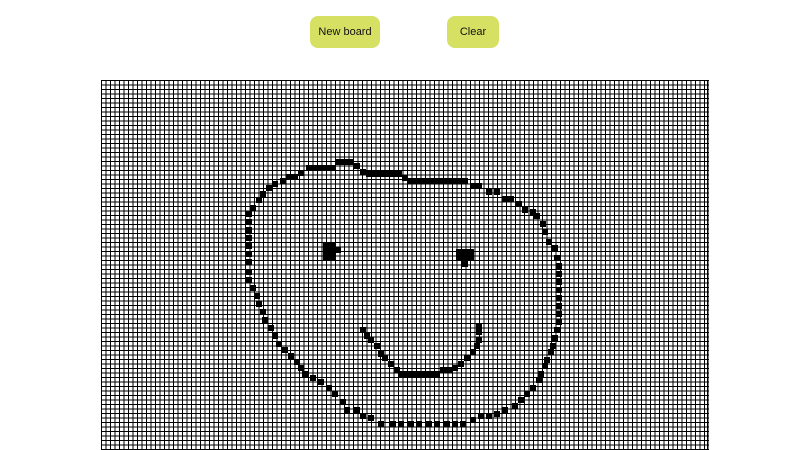 Image resolution: width=800 pixels, height=450 pixels. What do you see at coordinates (473, 32) in the screenshot?
I see `clear-button: Clear` at bounding box center [473, 32].